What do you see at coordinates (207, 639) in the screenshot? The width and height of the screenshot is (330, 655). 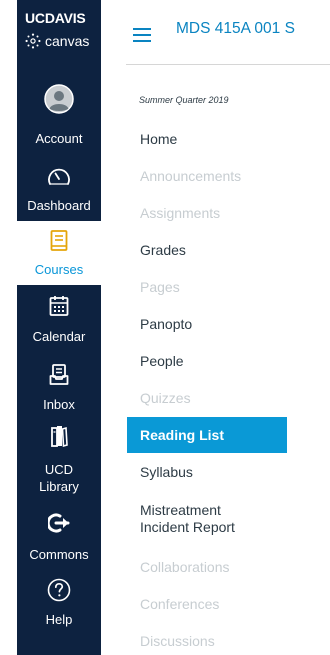 I see `course-nav-discussions: Discussions` at bounding box center [207, 639].